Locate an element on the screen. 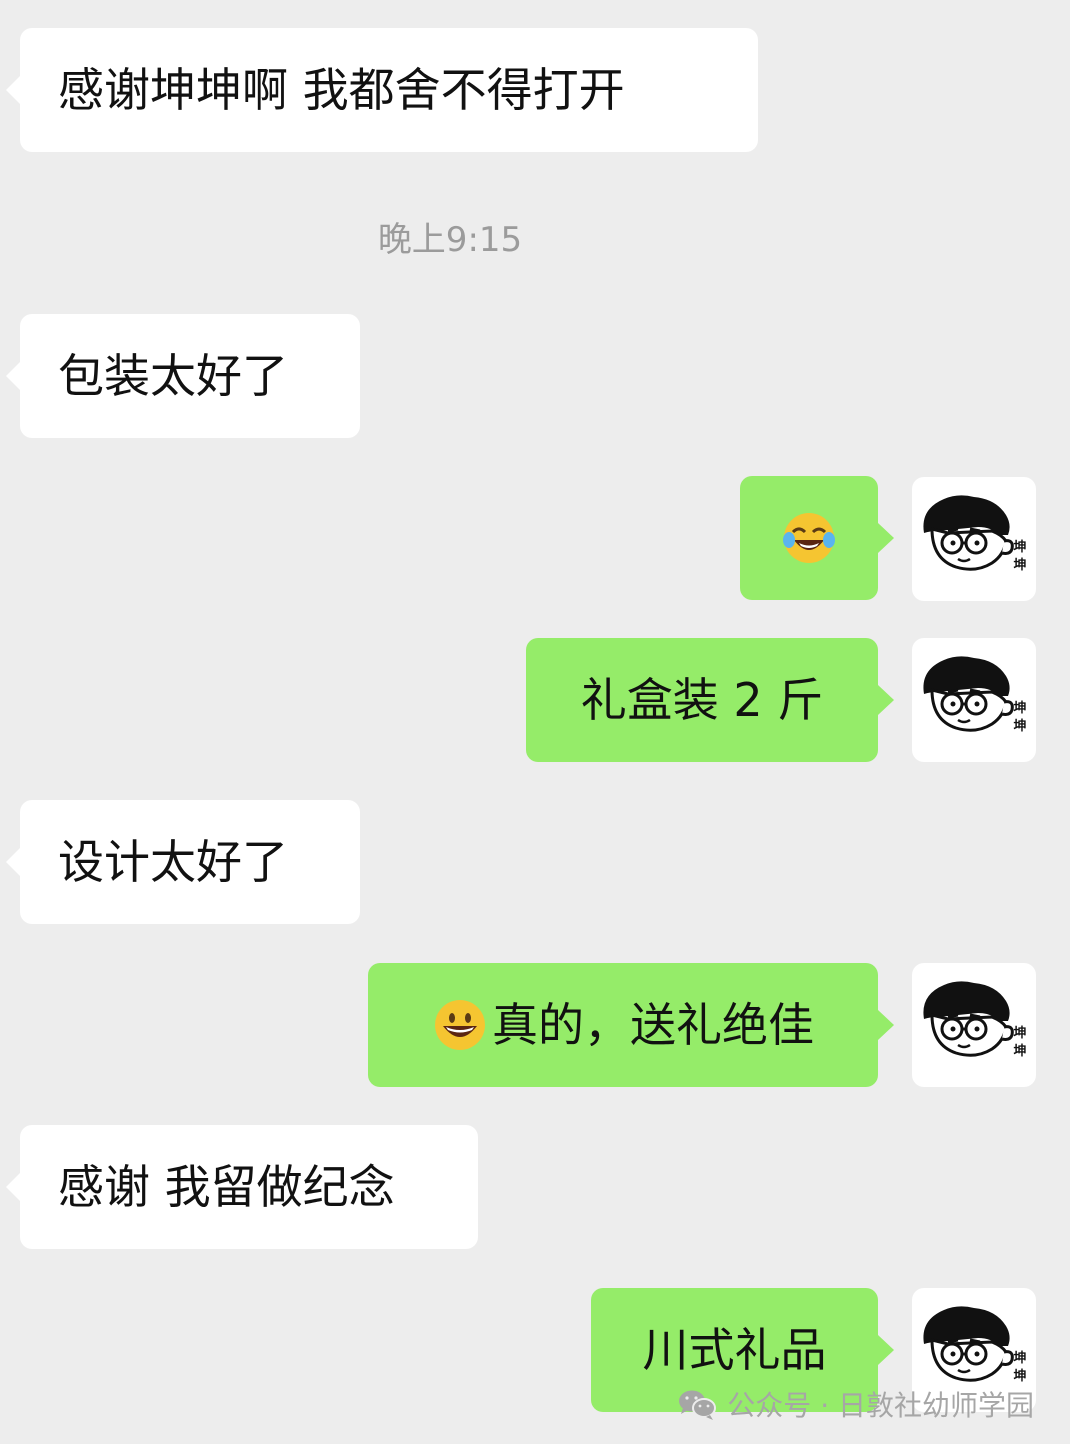 This screenshot has height=1444, width=1070. message-text: 川式礼品 is located at coordinates (734, 1350).